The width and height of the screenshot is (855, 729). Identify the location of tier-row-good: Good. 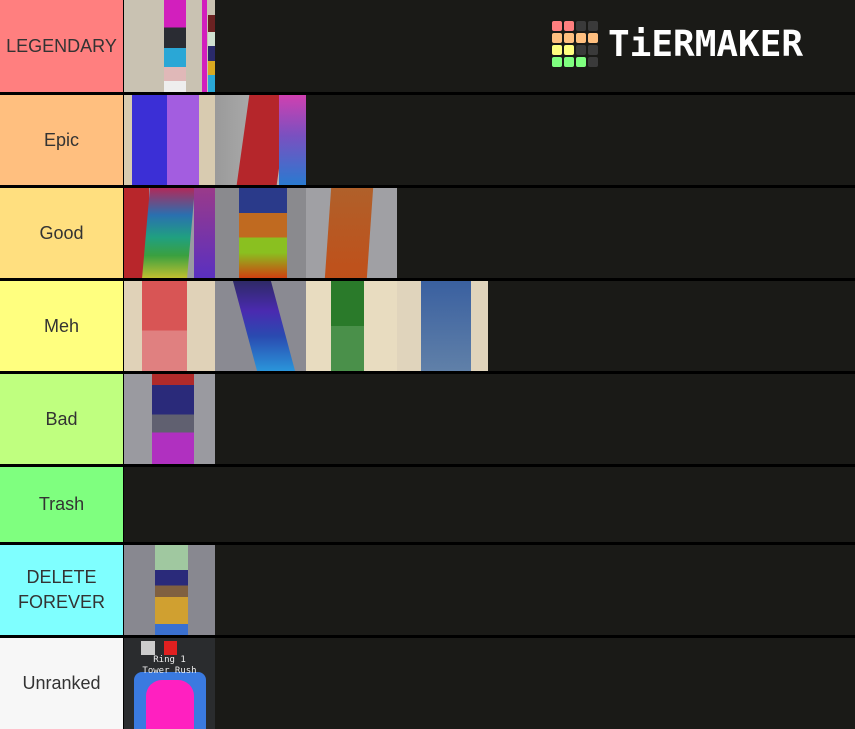
(427, 233).